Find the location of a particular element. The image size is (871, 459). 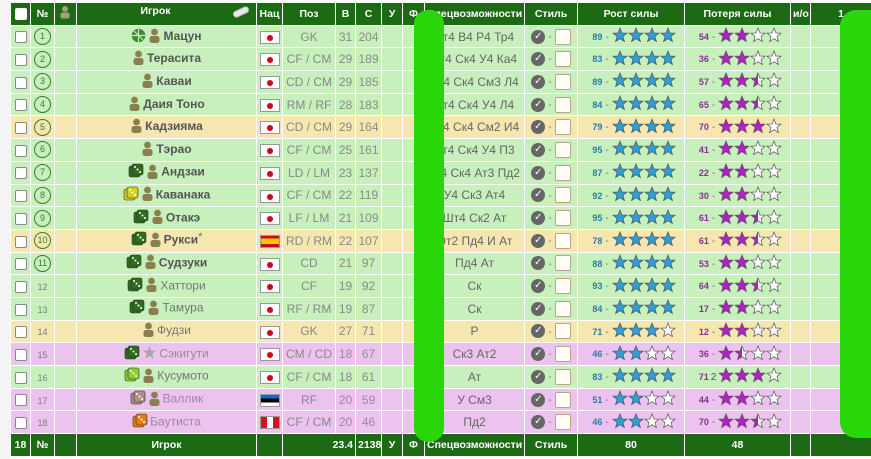

header-strength: С is located at coordinates (368, 14).